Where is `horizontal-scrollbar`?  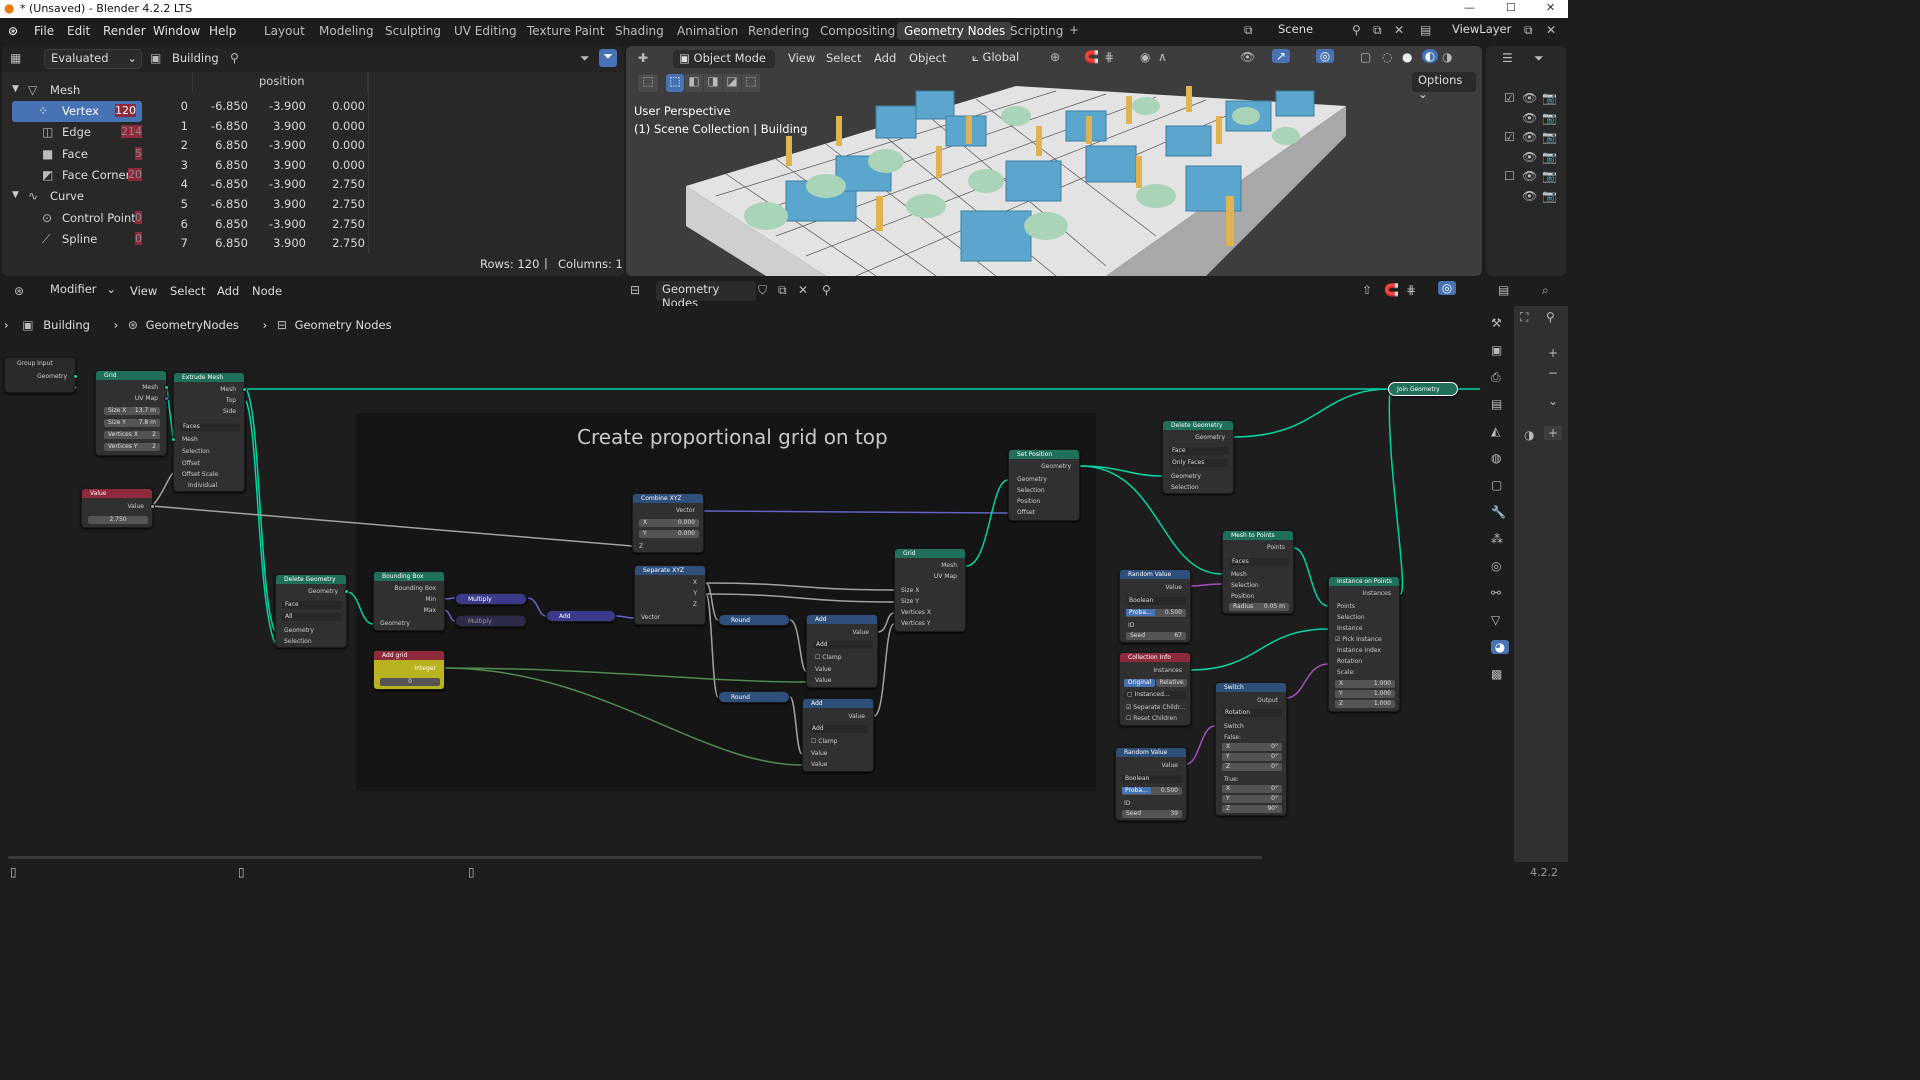 horizontal-scrollbar is located at coordinates (635, 857).